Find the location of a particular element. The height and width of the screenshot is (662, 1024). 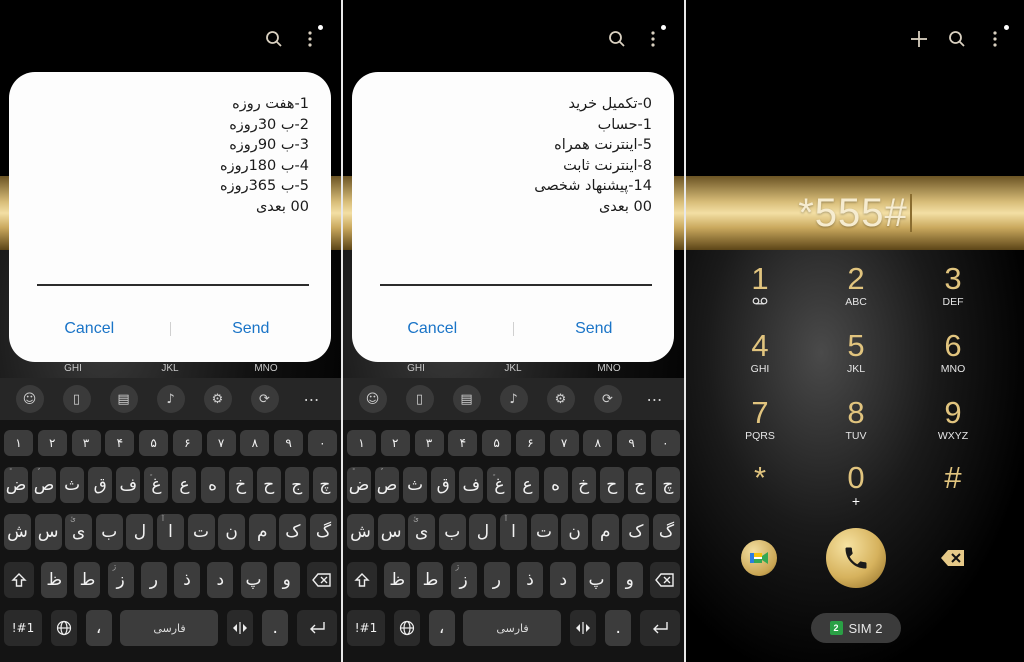

key: ت is located at coordinates (201, 532).